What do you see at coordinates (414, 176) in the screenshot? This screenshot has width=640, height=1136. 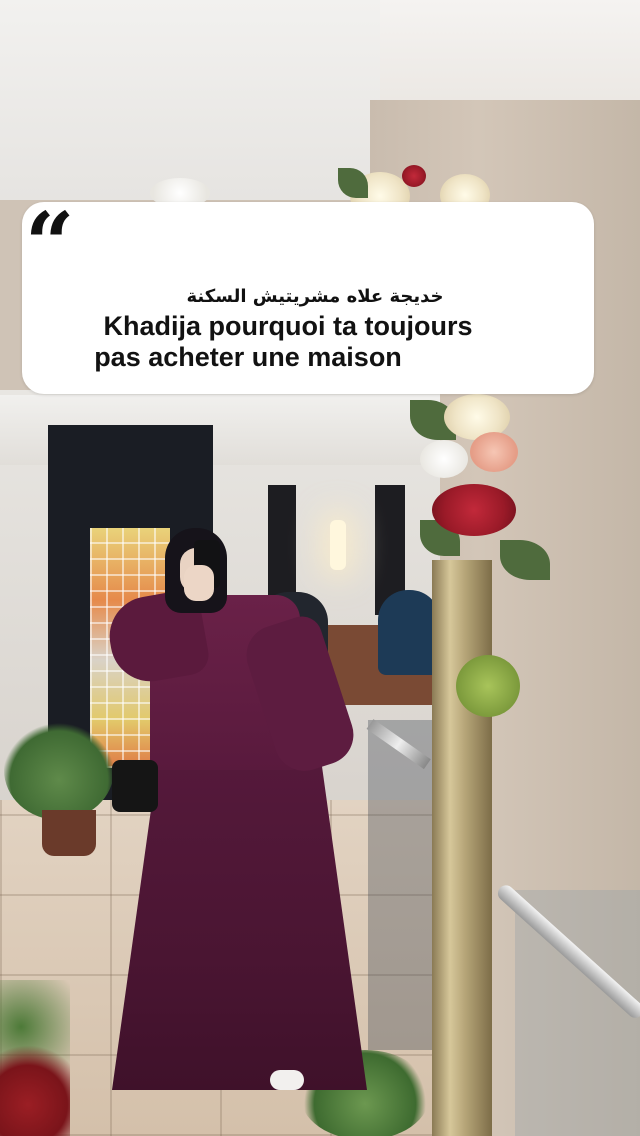 I see `red-flower` at bounding box center [414, 176].